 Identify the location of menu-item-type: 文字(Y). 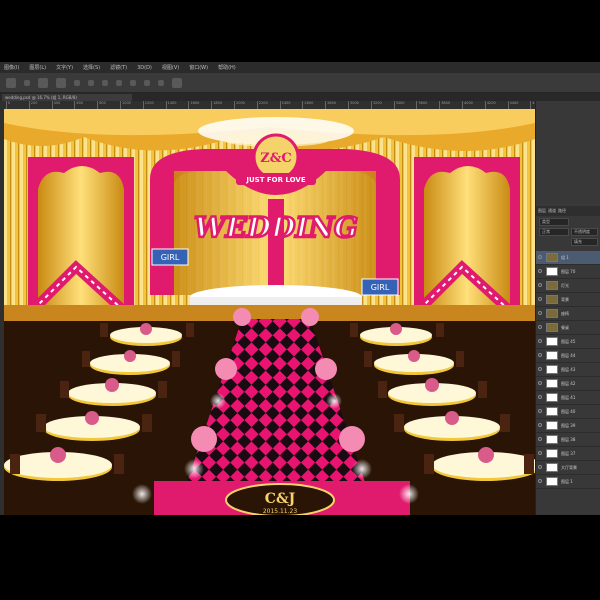
(64, 67).